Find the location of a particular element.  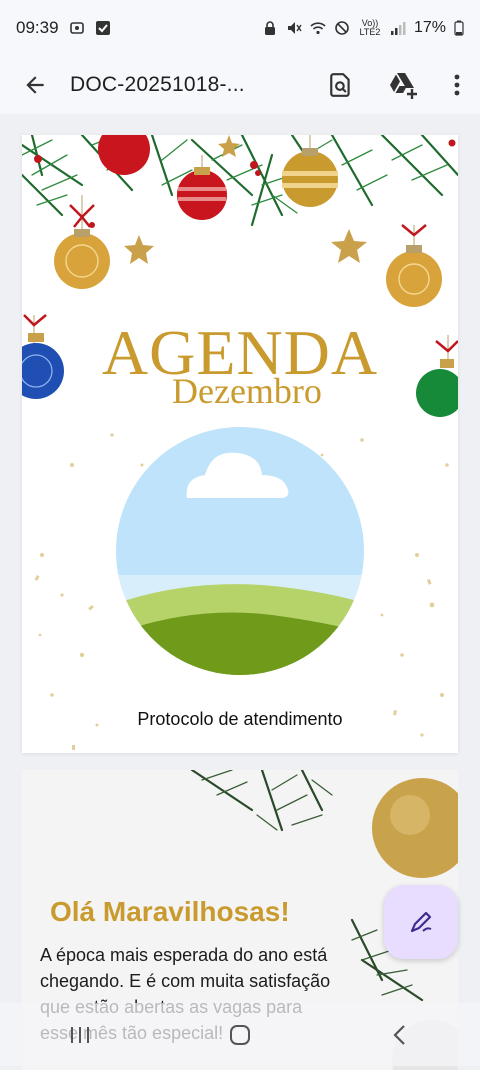

google-drive-add-icon is located at coordinates (403, 86).